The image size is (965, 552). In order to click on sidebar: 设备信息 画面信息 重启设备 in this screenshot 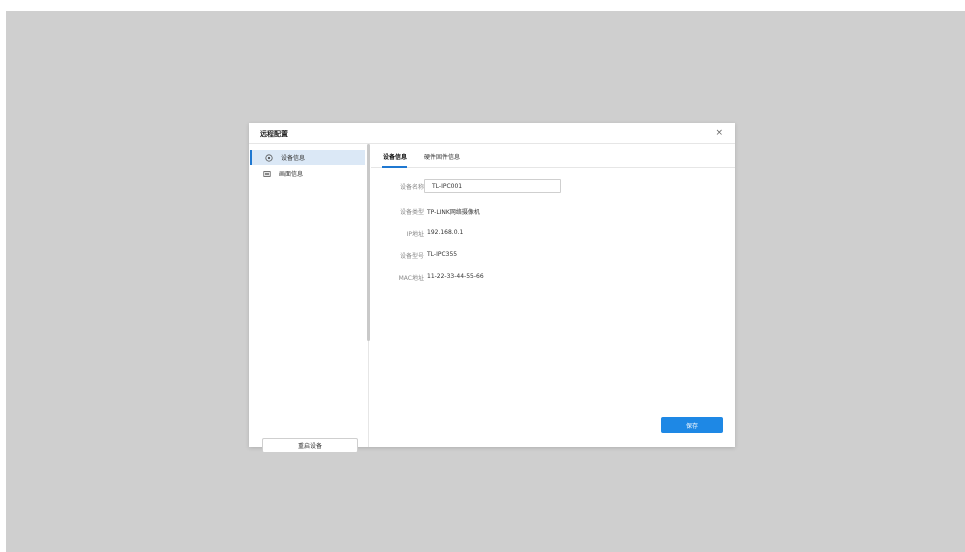, I will do `click(309, 298)`.